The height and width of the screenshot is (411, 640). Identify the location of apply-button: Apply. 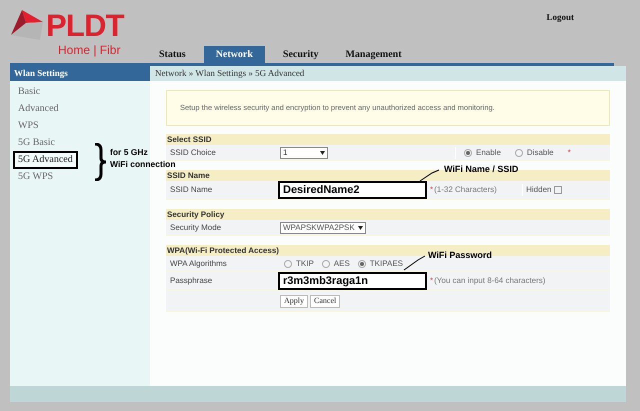
(294, 301).